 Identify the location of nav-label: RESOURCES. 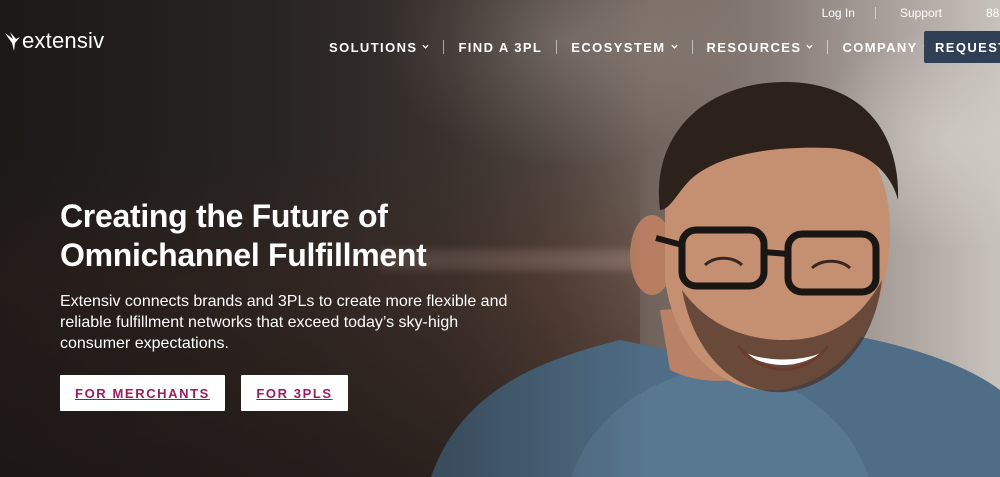
(754, 47).